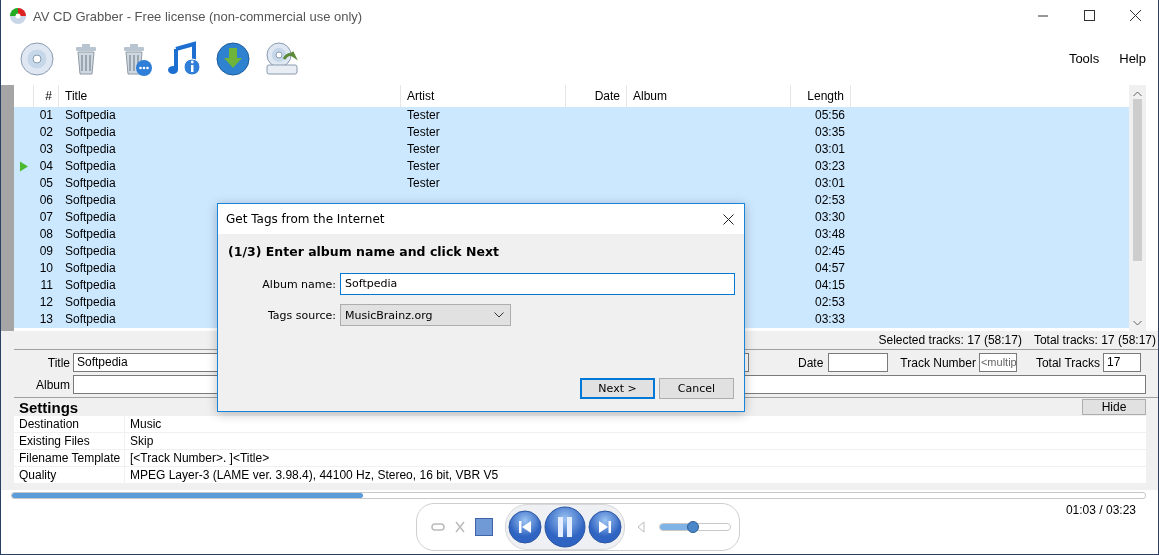 The height and width of the screenshot is (555, 1159). I want to click on field-label: Track Number, so click(938, 362).